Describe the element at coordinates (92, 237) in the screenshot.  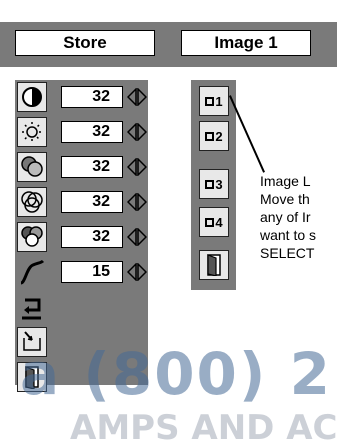
I see `white-balance-value: 32` at that location.